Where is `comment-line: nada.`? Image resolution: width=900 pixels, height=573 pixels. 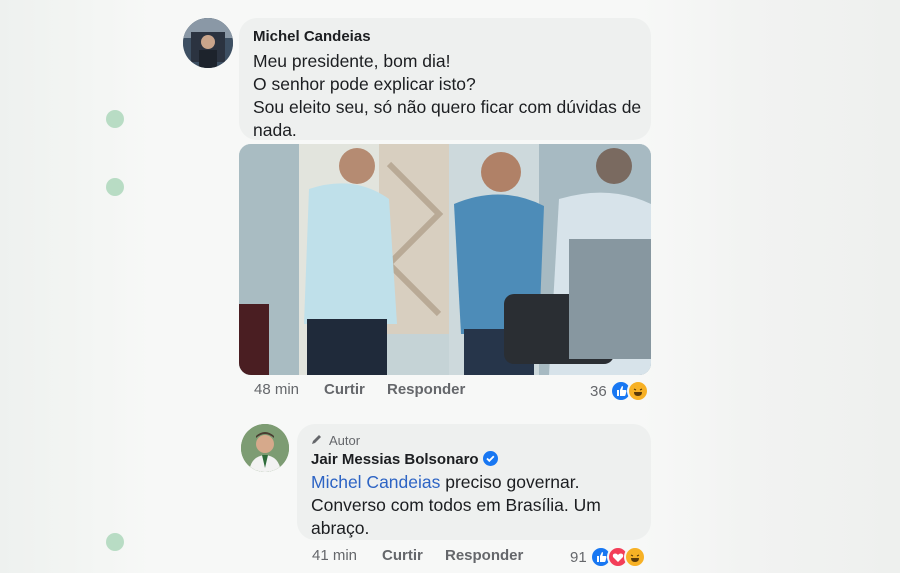
comment-line: nada. is located at coordinates (275, 130).